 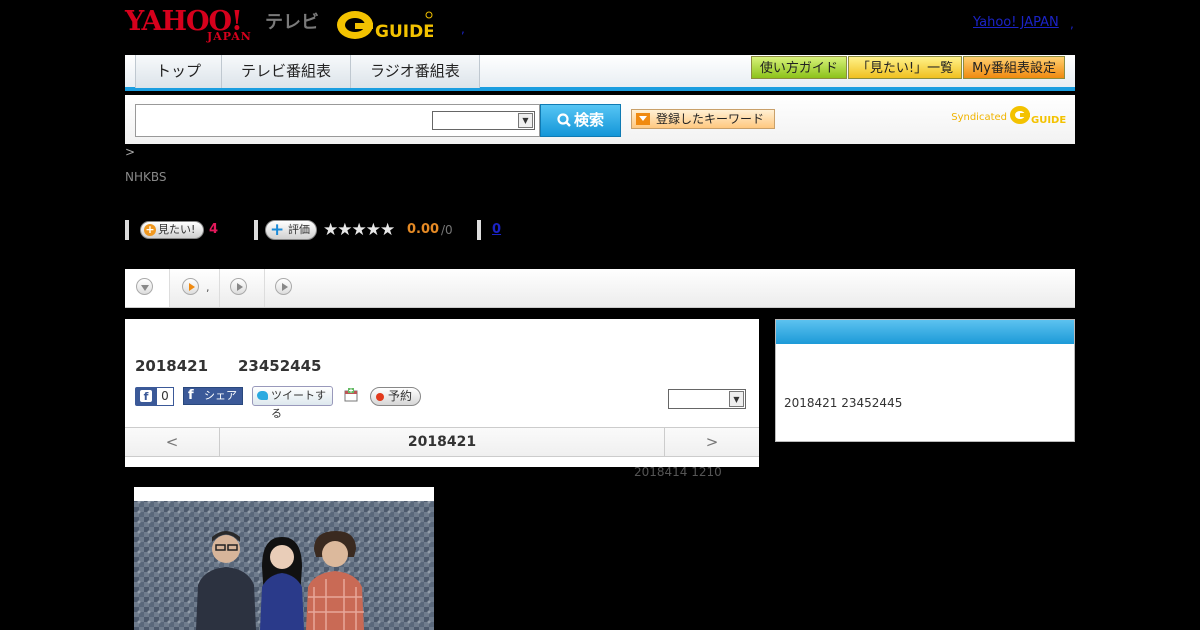 What do you see at coordinates (154, 396) in the screenshot?
I see `facebook-like-button: f 0` at bounding box center [154, 396].